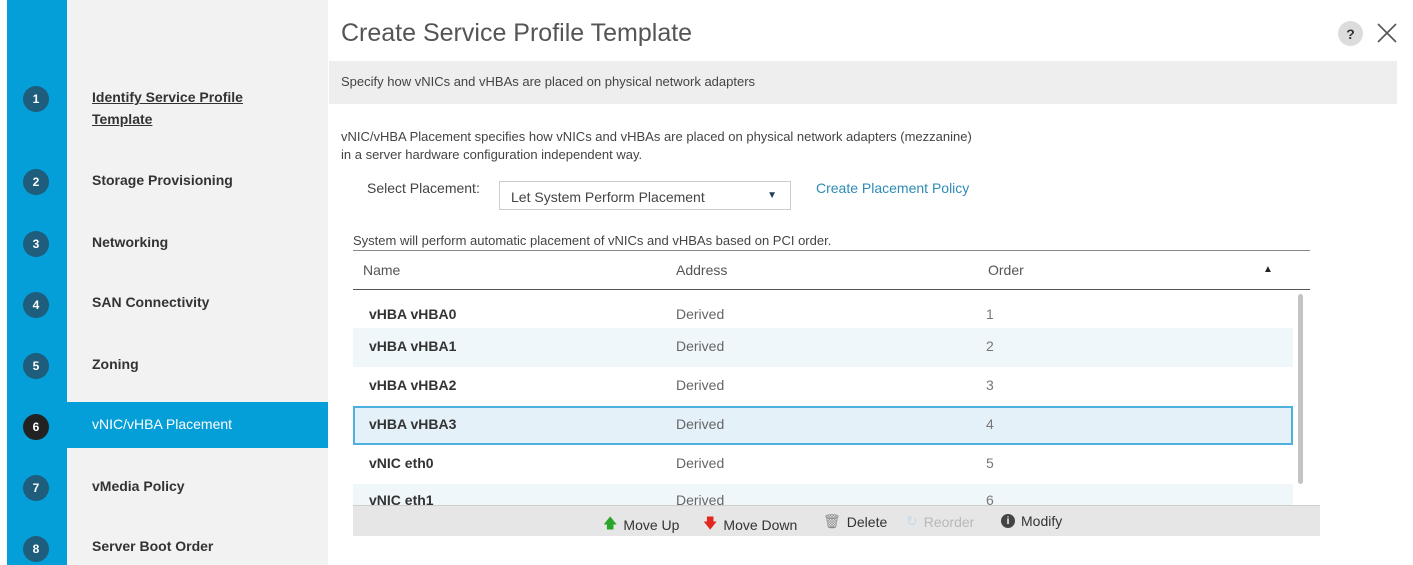 The width and height of the screenshot is (1413, 565). What do you see at coordinates (912, 521) in the screenshot?
I see `reorder-icon: ↻` at bounding box center [912, 521].